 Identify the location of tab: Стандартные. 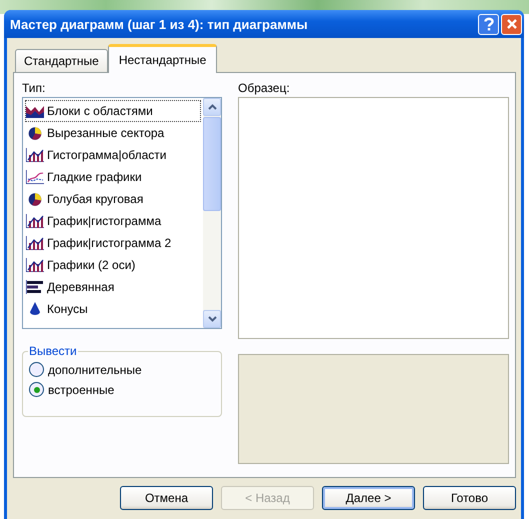
(61, 60).